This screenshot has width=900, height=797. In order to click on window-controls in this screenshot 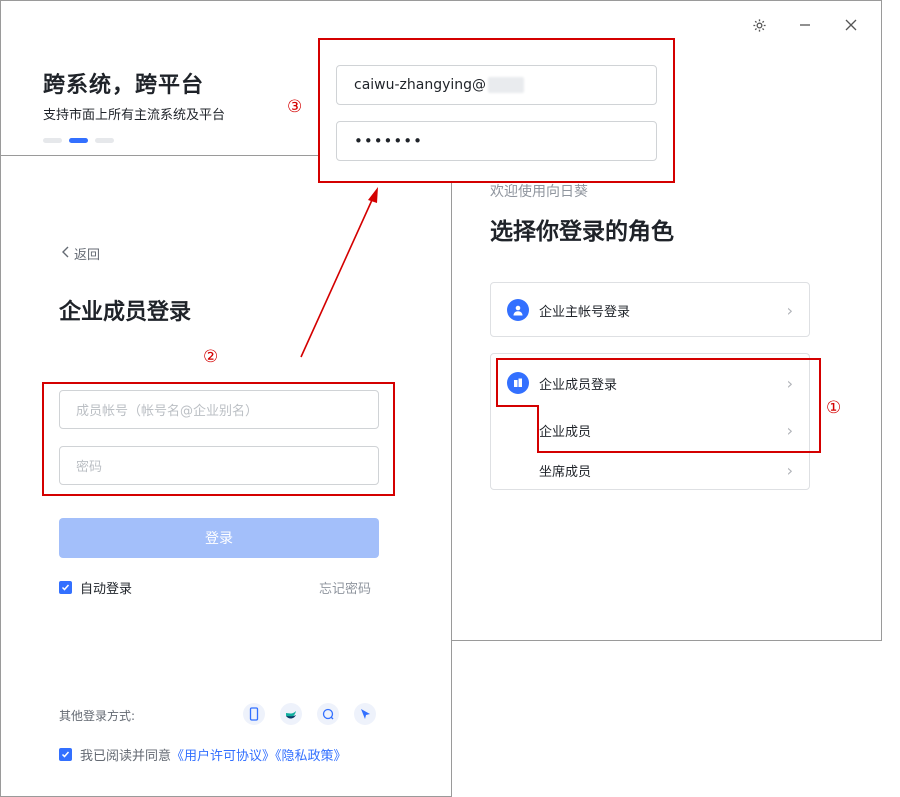, I will do `click(805, 25)`.